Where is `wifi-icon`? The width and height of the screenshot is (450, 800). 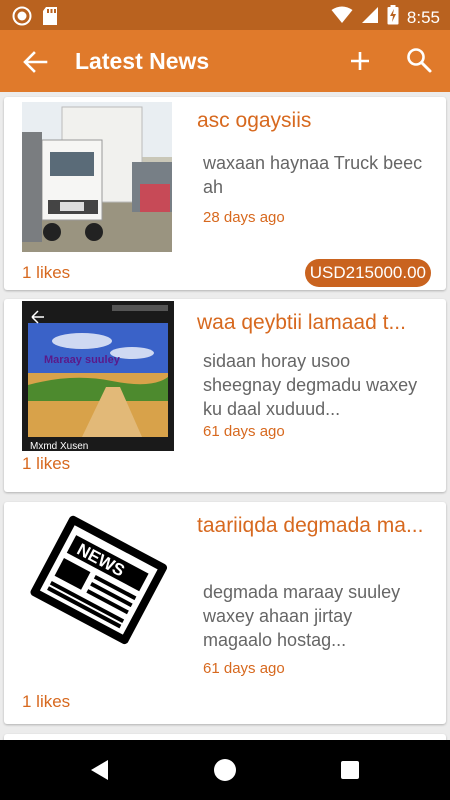
wifi-icon is located at coordinates (342, 17).